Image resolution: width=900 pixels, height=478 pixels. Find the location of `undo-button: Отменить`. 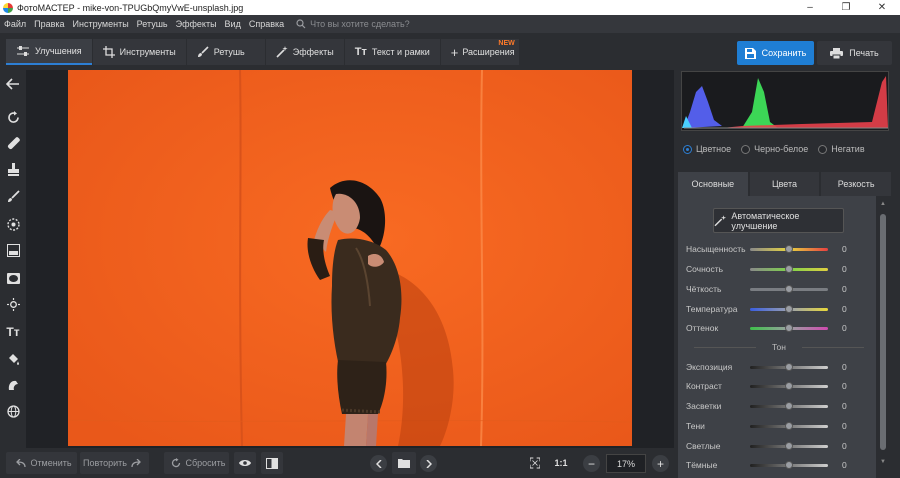

undo-button: Отменить is located at coordinates (41, 463).